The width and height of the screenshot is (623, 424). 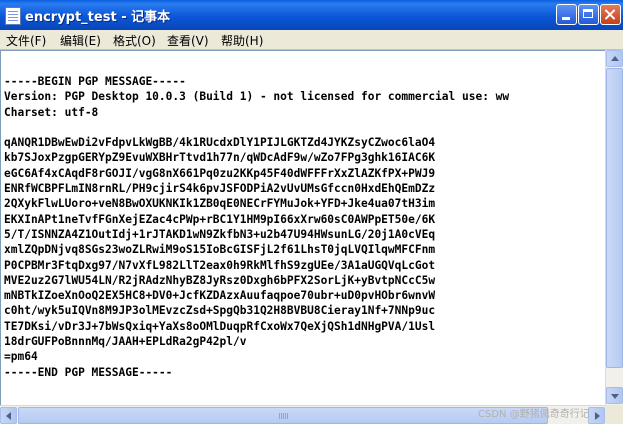 I want to click on arrow-up-icon, so click(x=615, y=58).